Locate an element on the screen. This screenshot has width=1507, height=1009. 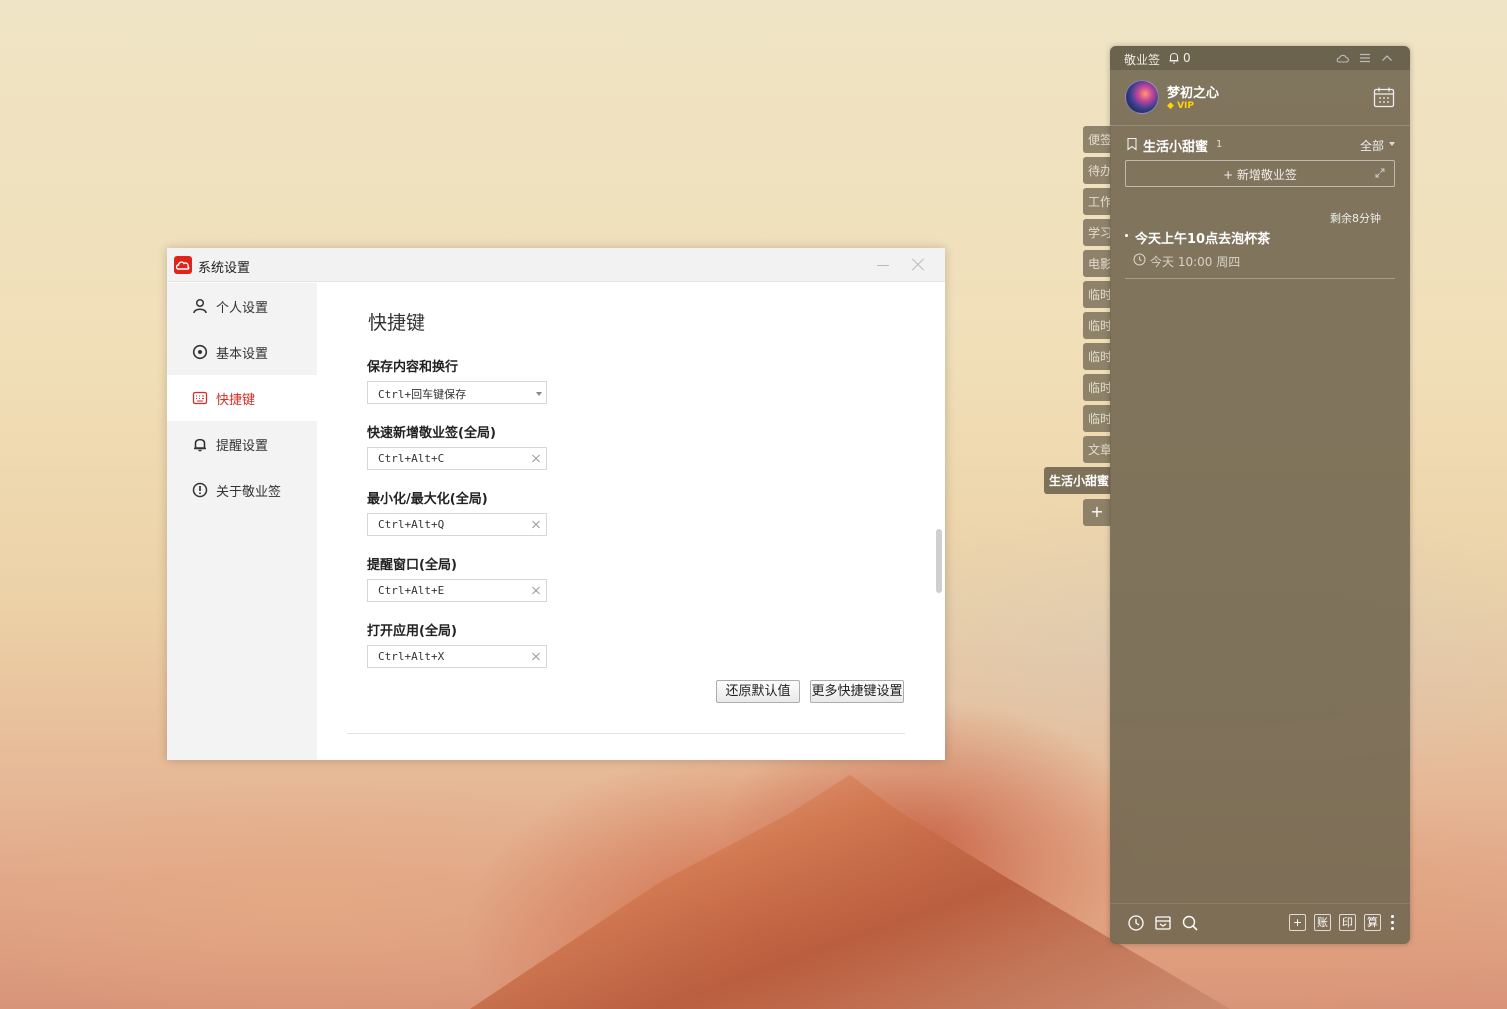
field-label-reminder: 提醒窗口(全局) is located at coordinates (412, 565).